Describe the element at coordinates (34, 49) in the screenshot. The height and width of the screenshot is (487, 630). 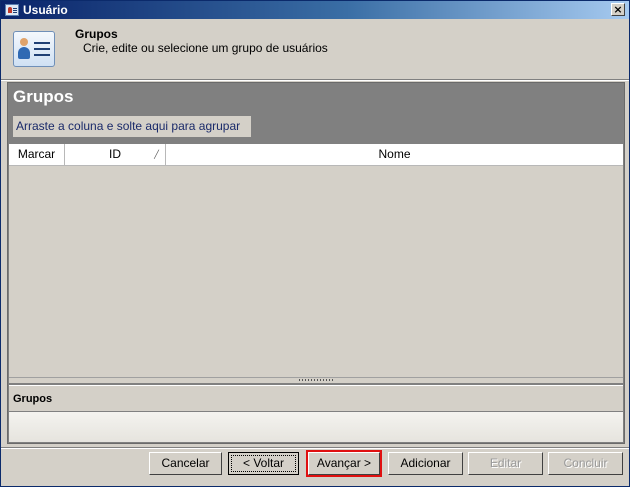
I see `user-list-icon` at that location.